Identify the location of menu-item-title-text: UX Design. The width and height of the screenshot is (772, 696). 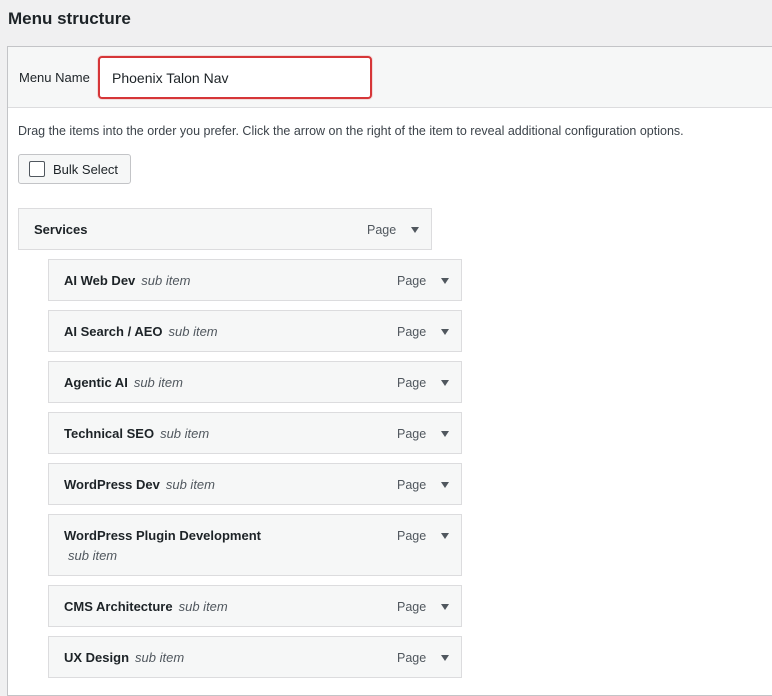
(97, 657).